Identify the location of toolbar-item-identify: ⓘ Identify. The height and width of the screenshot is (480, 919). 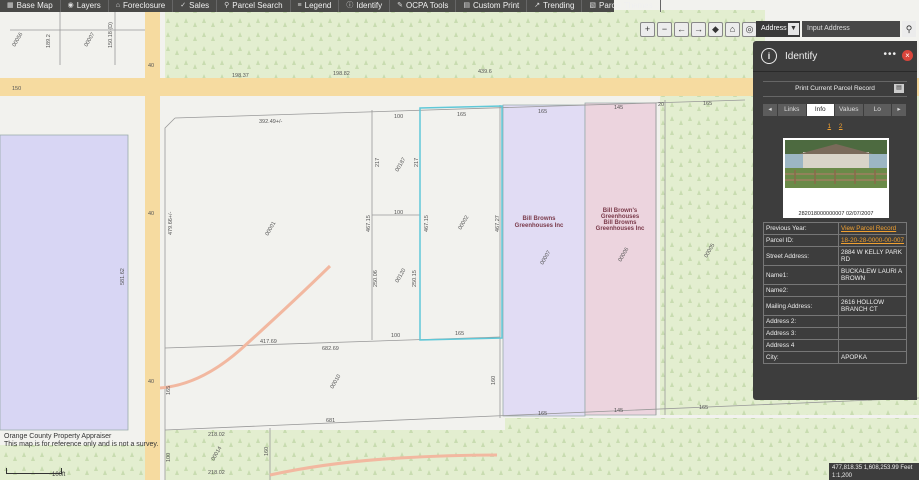
(365, 6).